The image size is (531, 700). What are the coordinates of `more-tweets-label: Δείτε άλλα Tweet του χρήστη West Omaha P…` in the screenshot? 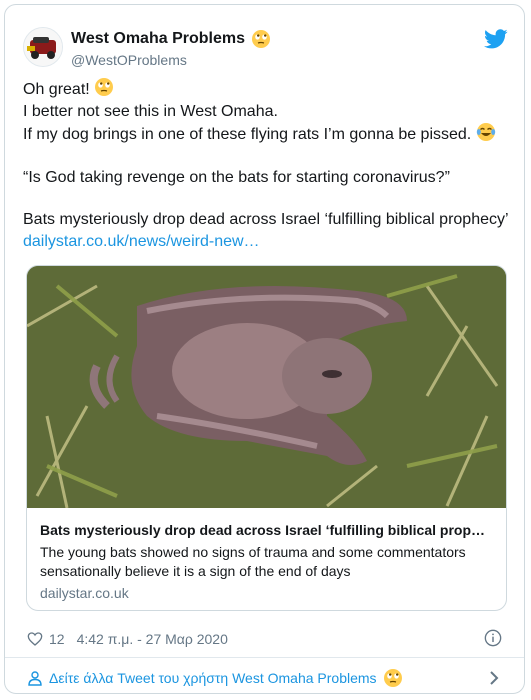 It's located at (213, 678).